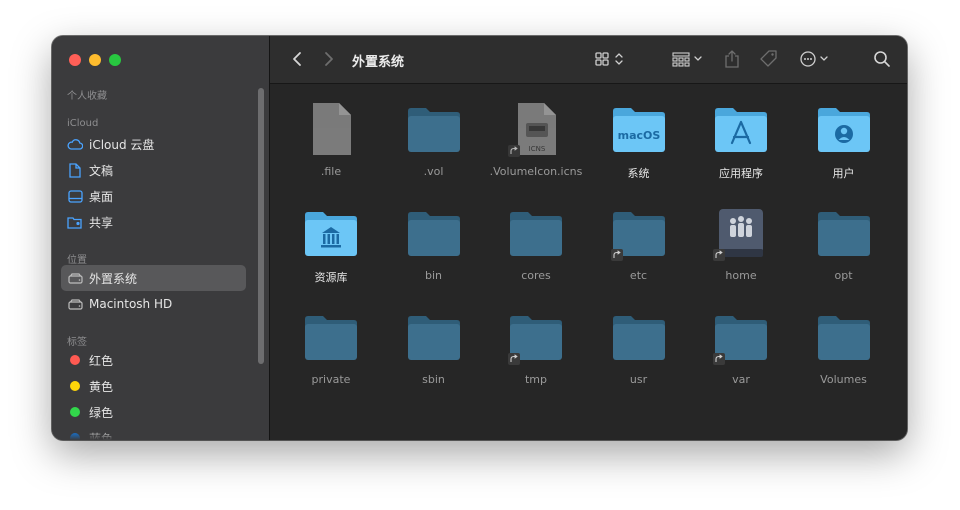 The height and width of the screenshot is (510, 960). I want to click on sidebar-item-tag-green: 绿色, so click(153, 412).